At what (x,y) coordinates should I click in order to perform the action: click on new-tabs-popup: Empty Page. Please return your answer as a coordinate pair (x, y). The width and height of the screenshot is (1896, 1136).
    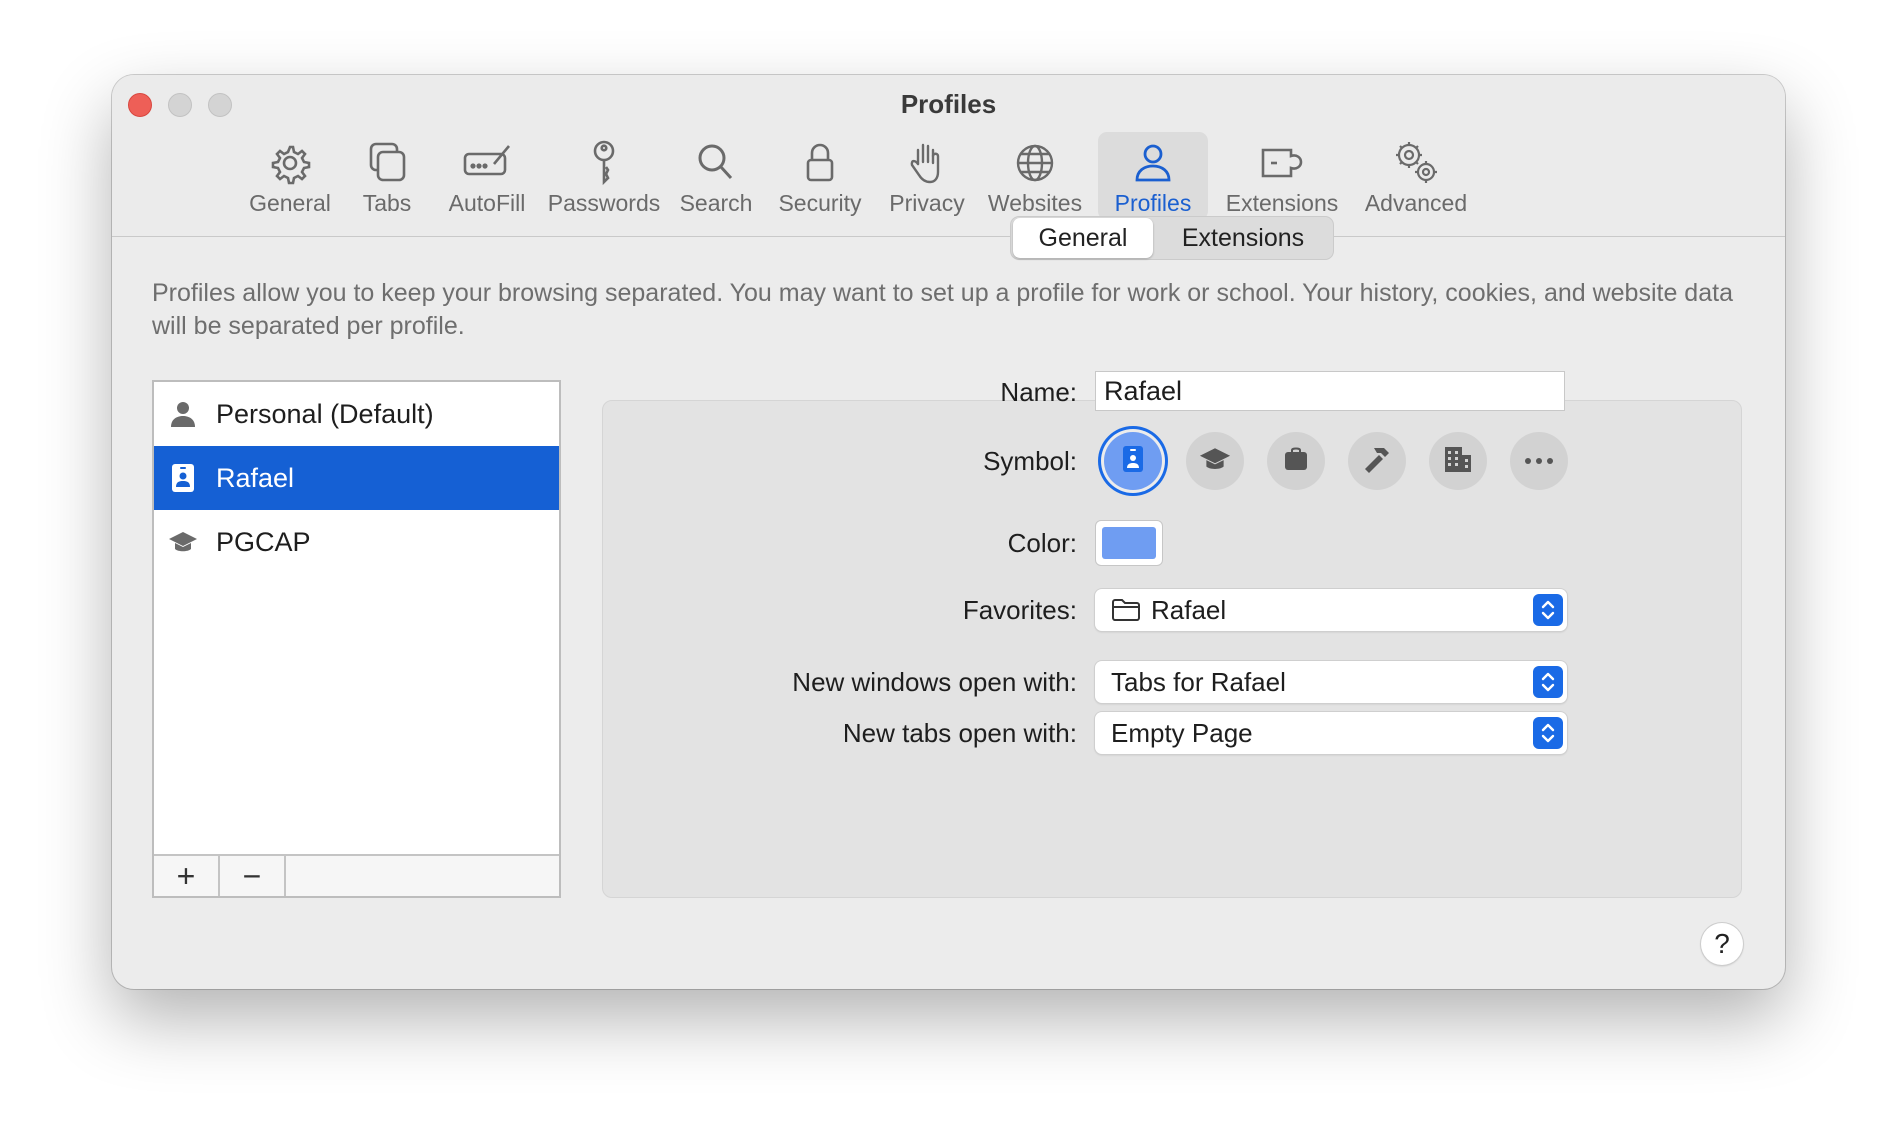
    Looking at the image, I should click on (1331, 733).